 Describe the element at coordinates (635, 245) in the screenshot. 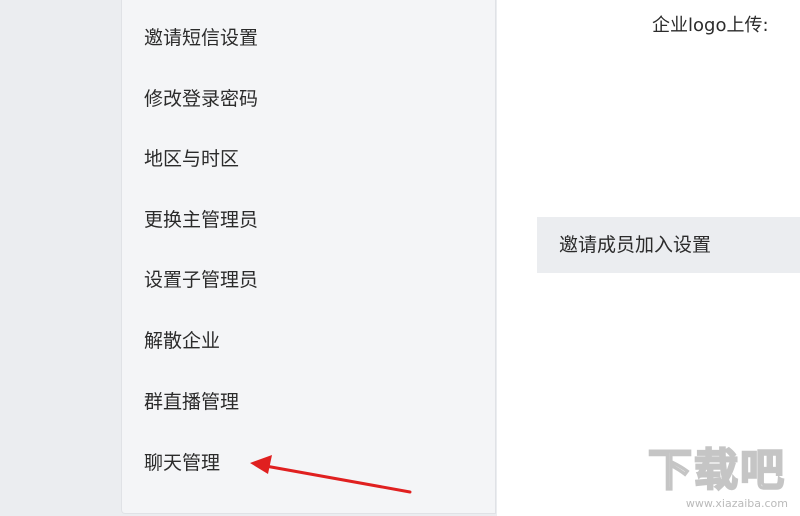

I see `invite-settings-label: 邀请成员加入设置` at that location.